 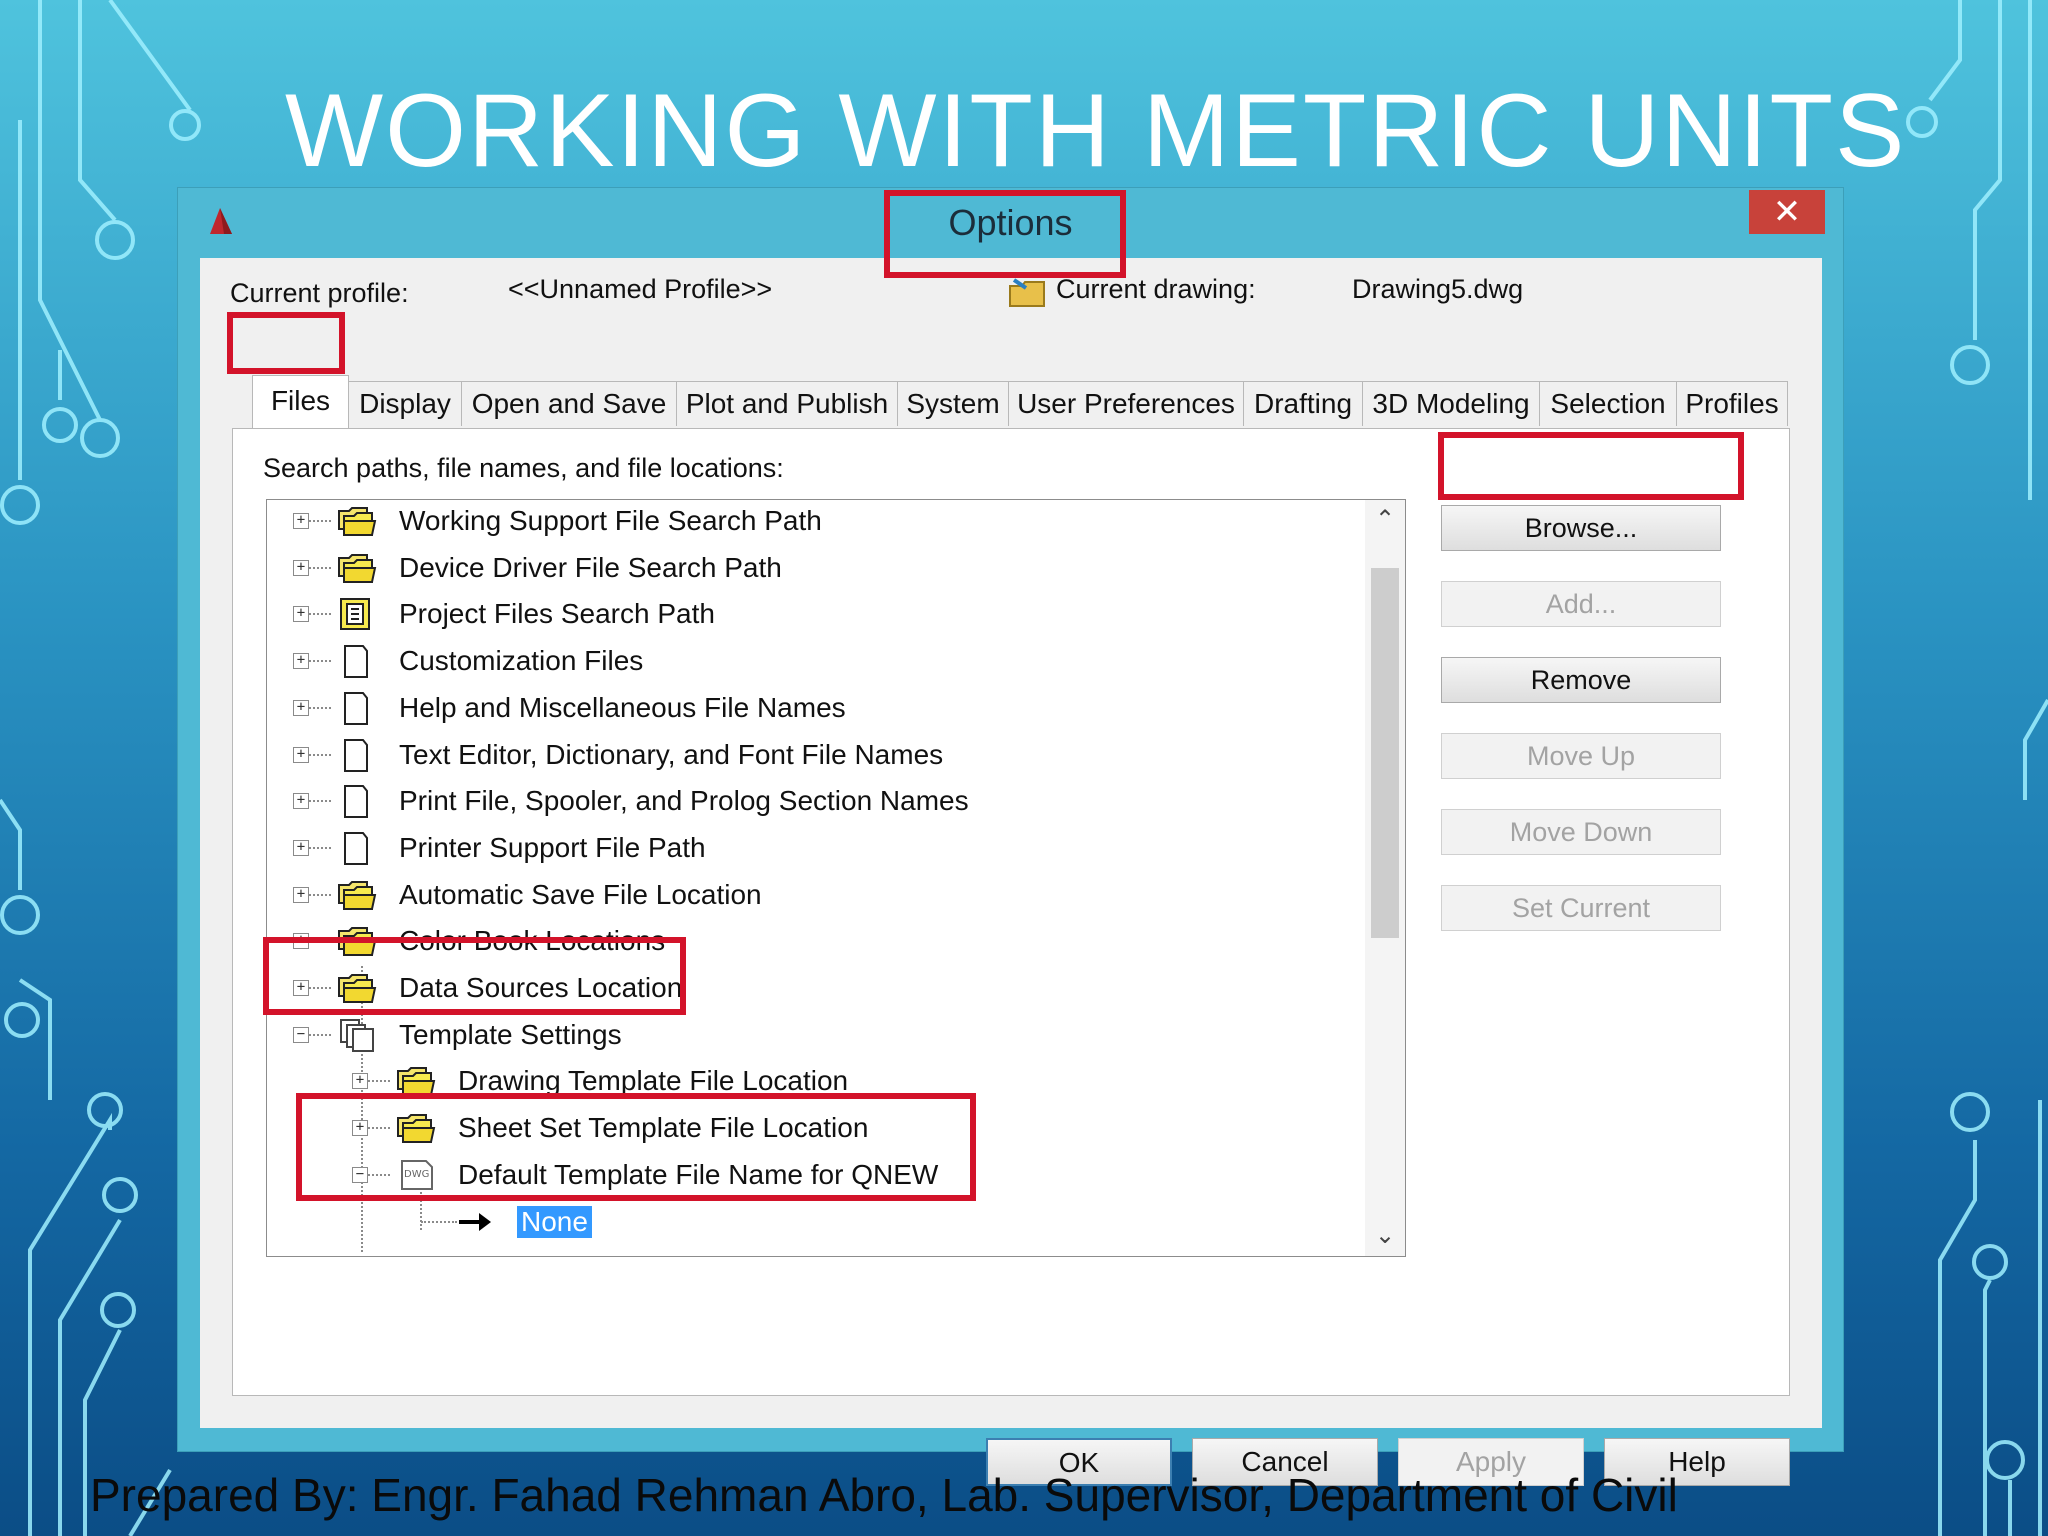 I want to click on tree-item-label: Device Driver File Search Path, so click(x=590, y=567).